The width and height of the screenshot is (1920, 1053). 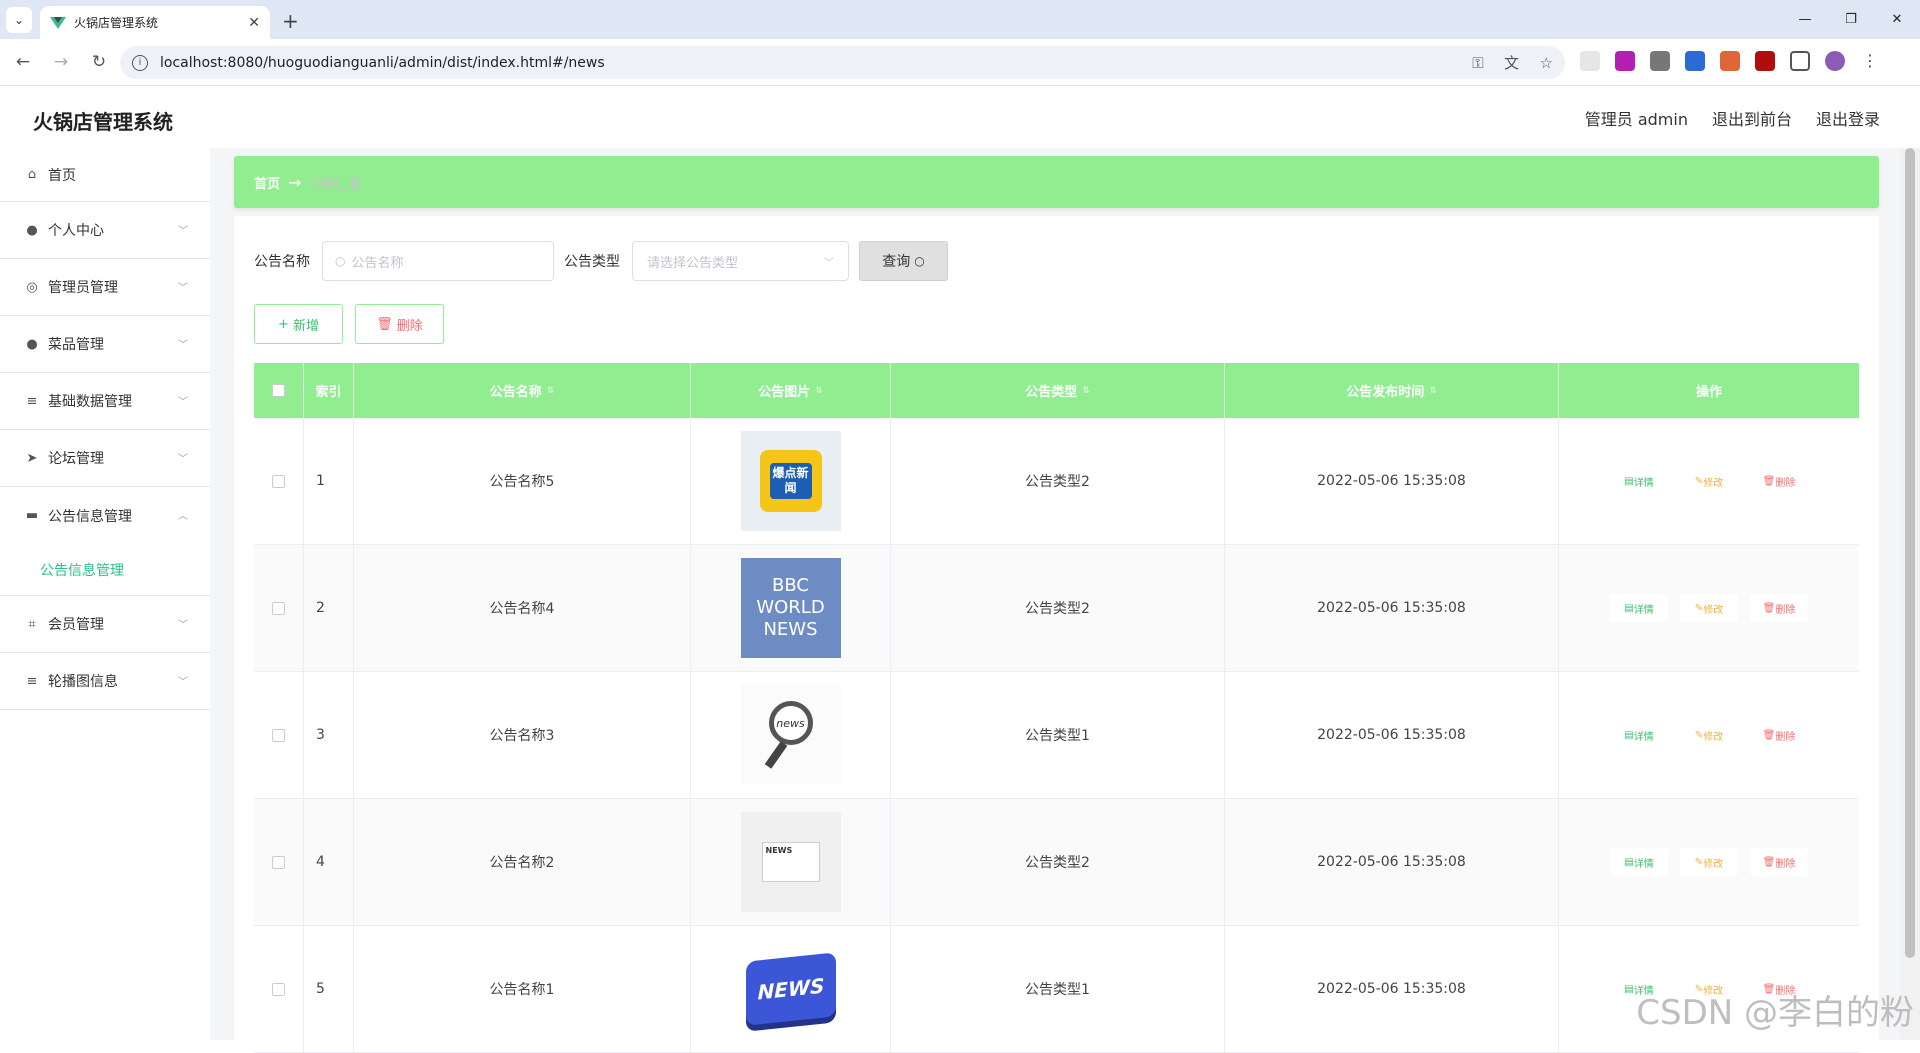 What do you see at coordinates (105, 681) in the screenshot?
I see `sidebar-item-carousel: ≡ 轮播图信息 ﹀` at bounding box center [105, 681].